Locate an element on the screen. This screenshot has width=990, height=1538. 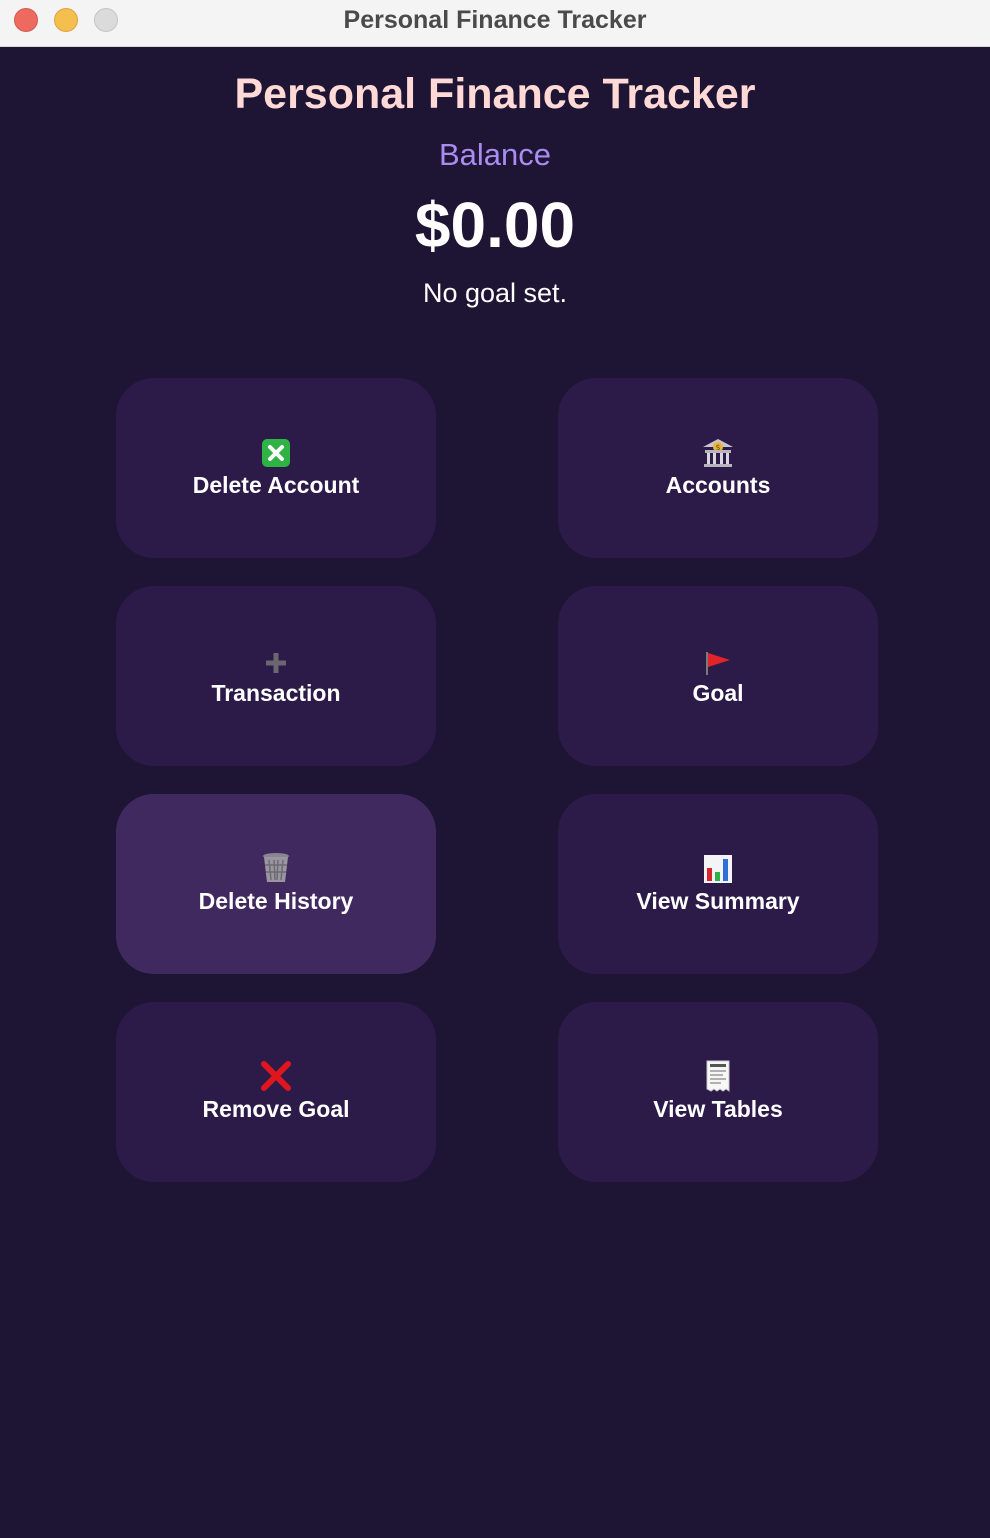
goal-button: Goal is located at coordinates (718, 676).